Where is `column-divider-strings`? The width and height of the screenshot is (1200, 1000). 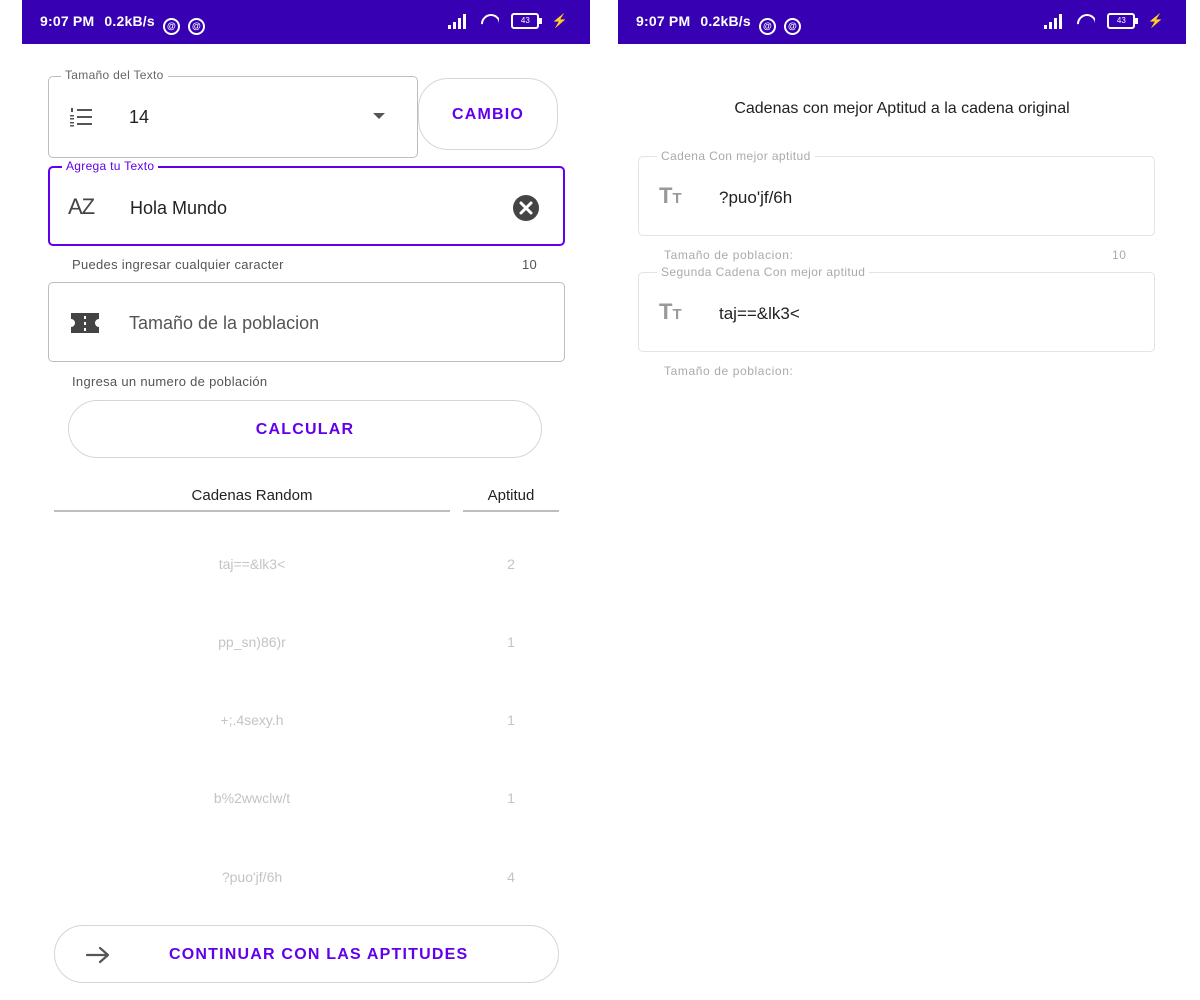 column-divider-strings is located at coordinates (252, 511).